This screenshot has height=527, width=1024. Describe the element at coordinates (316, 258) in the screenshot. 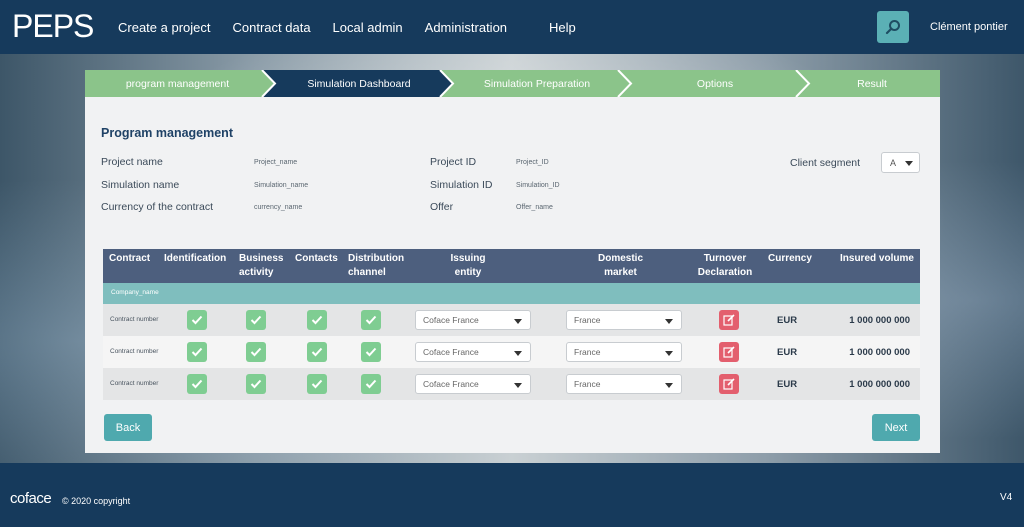

I see `col-contacts: Contacts` at that location.